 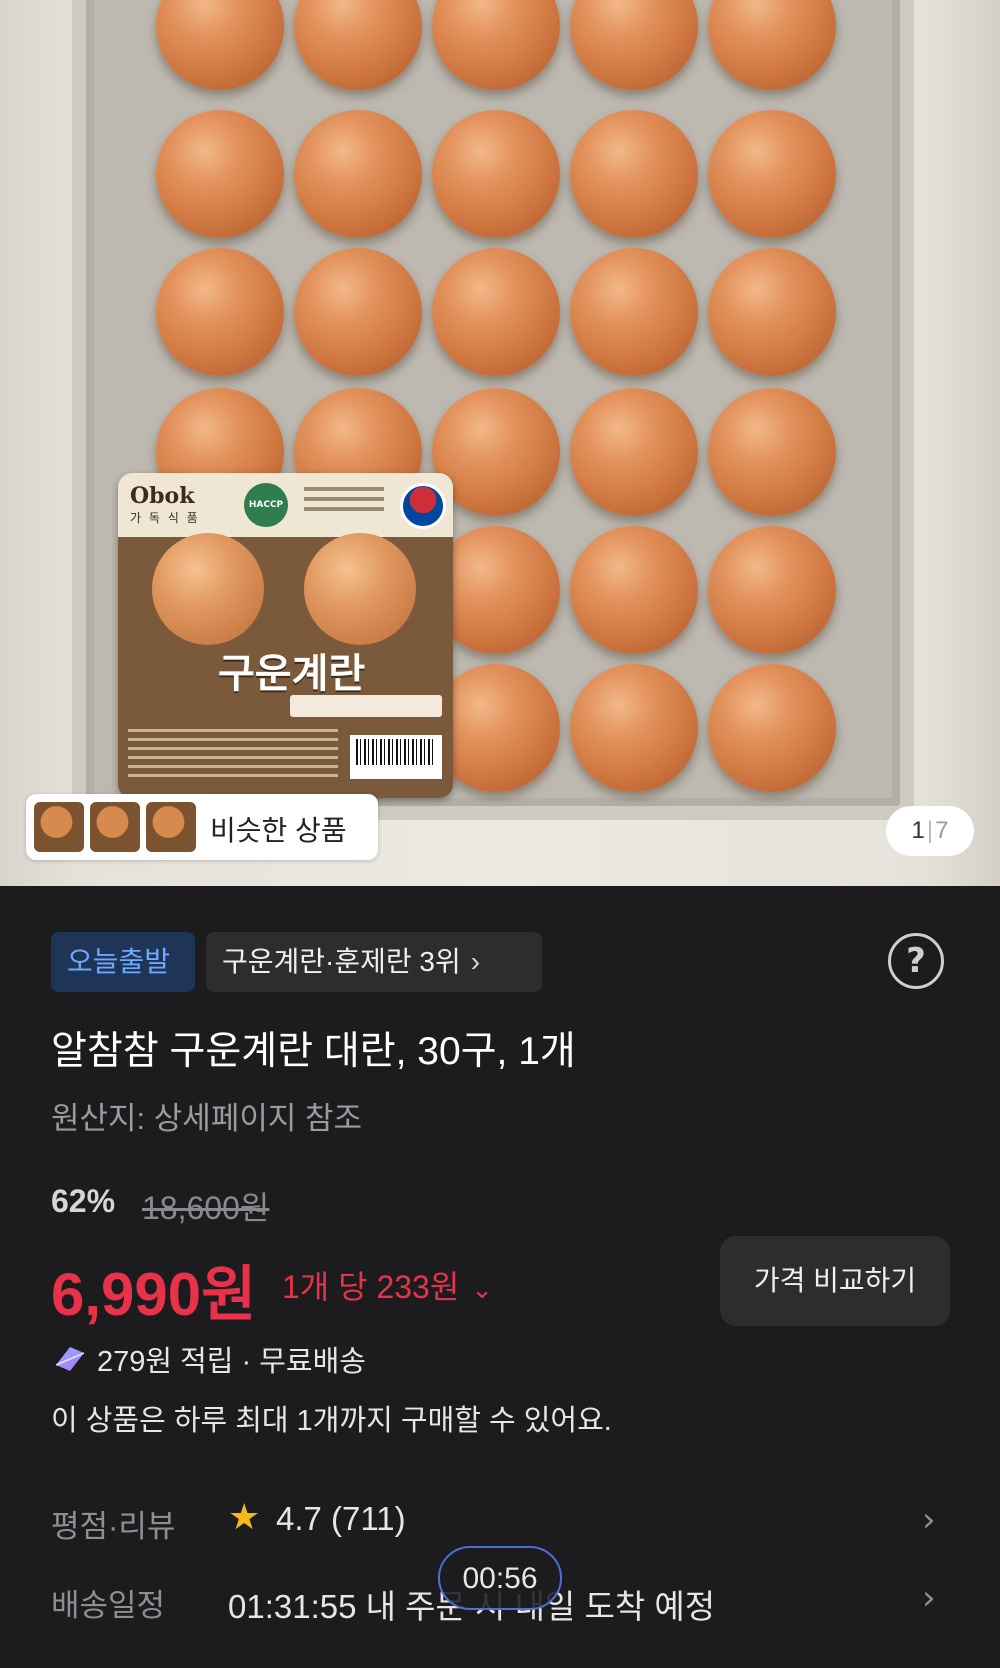 I want to click on similar-products-label: 비슷한 상품, so click(x=278, y=830).